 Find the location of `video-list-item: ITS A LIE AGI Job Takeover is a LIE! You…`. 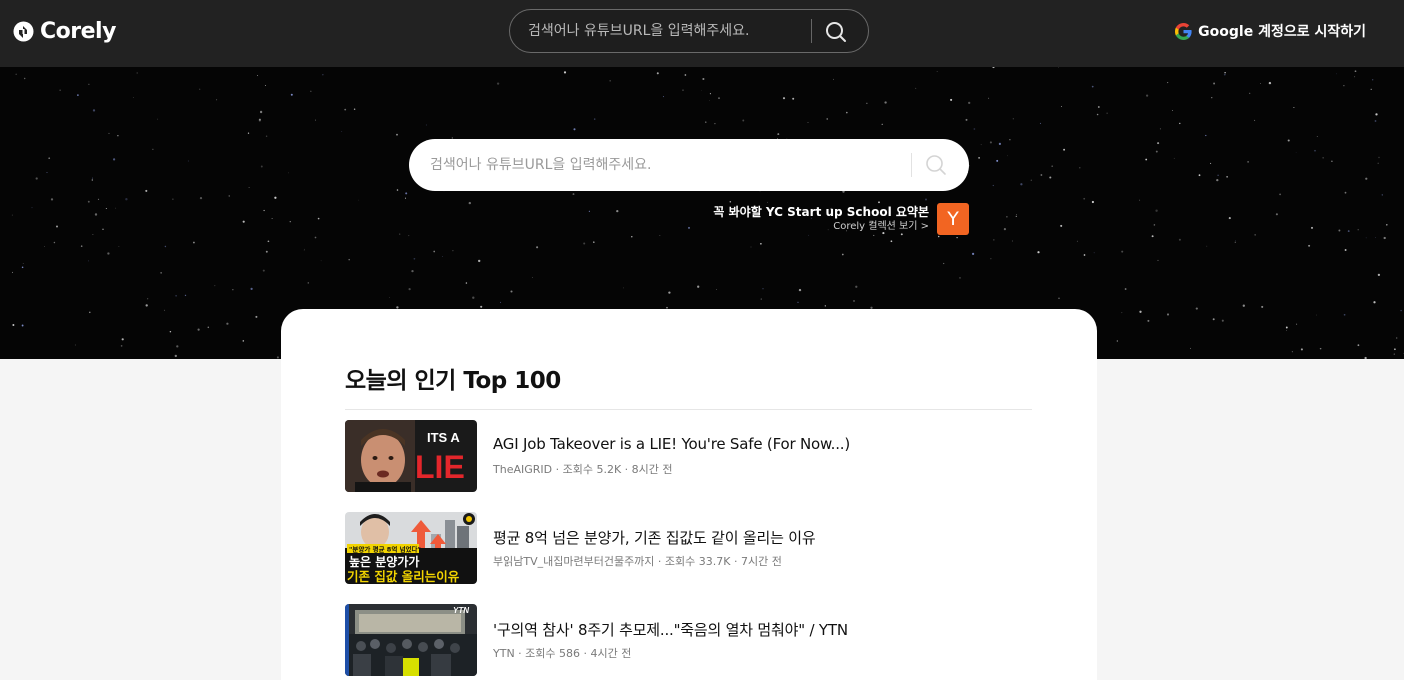

video-list-item: ITS A LIE AGI Job Takeover is a LIE! You… is located at coordinates (688, 456).